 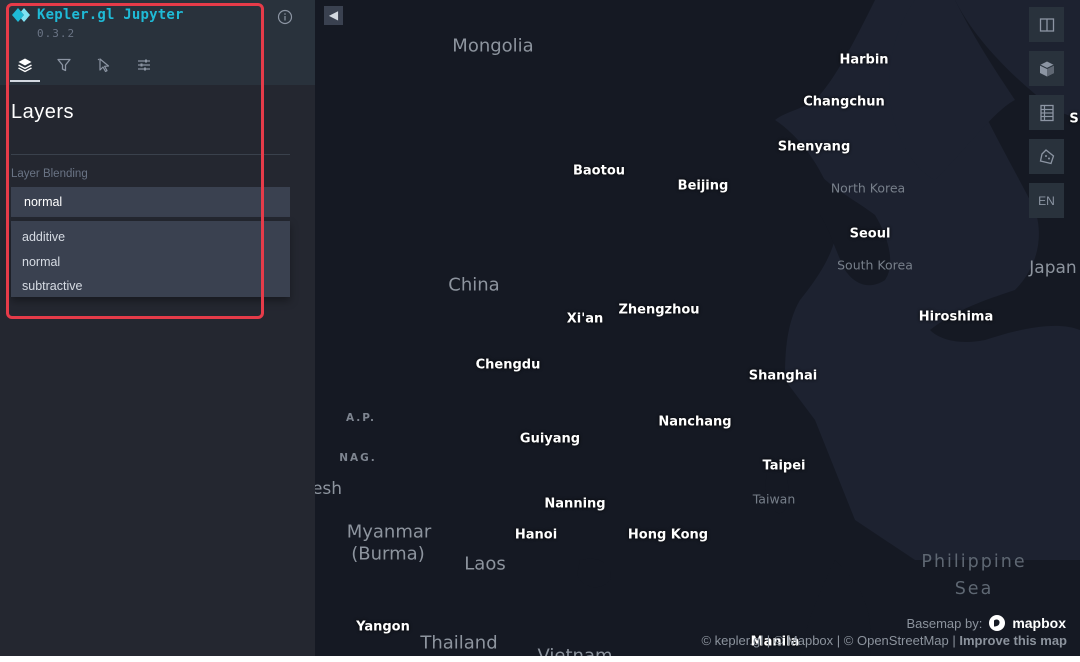 I want to click on map-label-myanmar: Myanmar, so click(x=389, y=532).